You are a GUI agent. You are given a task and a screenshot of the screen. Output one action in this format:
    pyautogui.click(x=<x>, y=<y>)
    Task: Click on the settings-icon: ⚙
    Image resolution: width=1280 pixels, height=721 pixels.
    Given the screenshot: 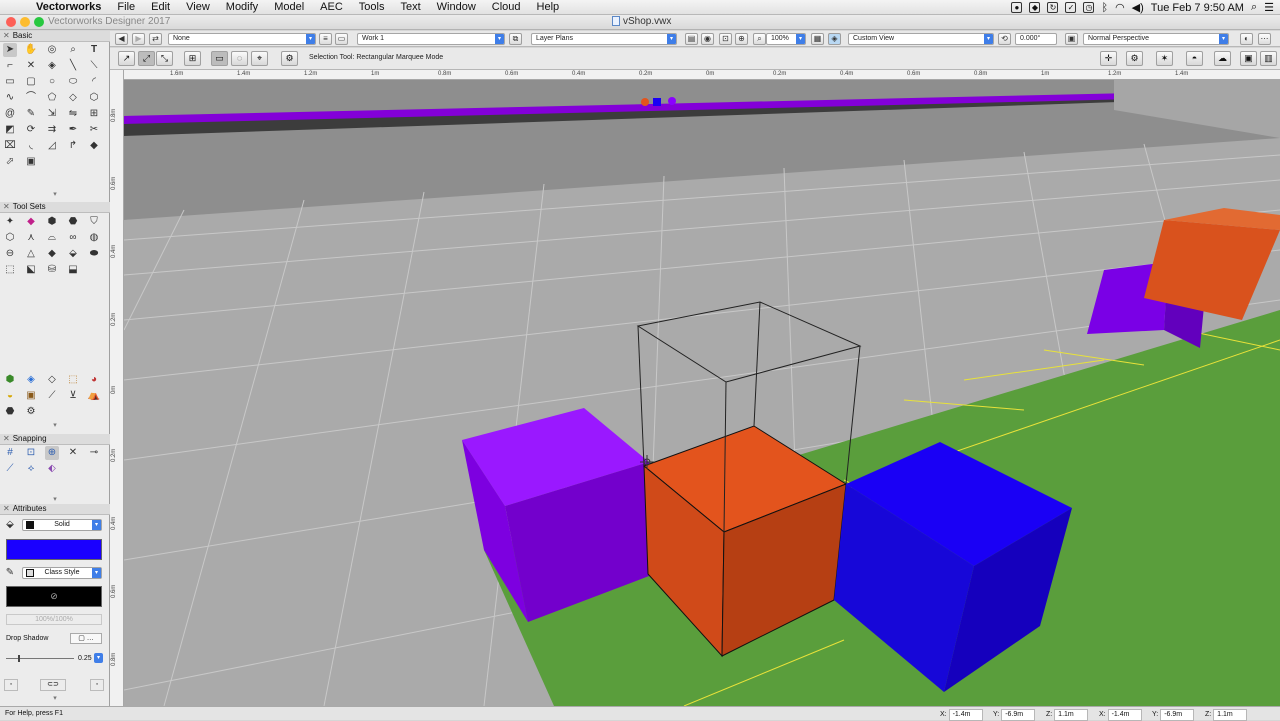 What is the action you would take?
    pyautogui.click(x=289, y=58)
    